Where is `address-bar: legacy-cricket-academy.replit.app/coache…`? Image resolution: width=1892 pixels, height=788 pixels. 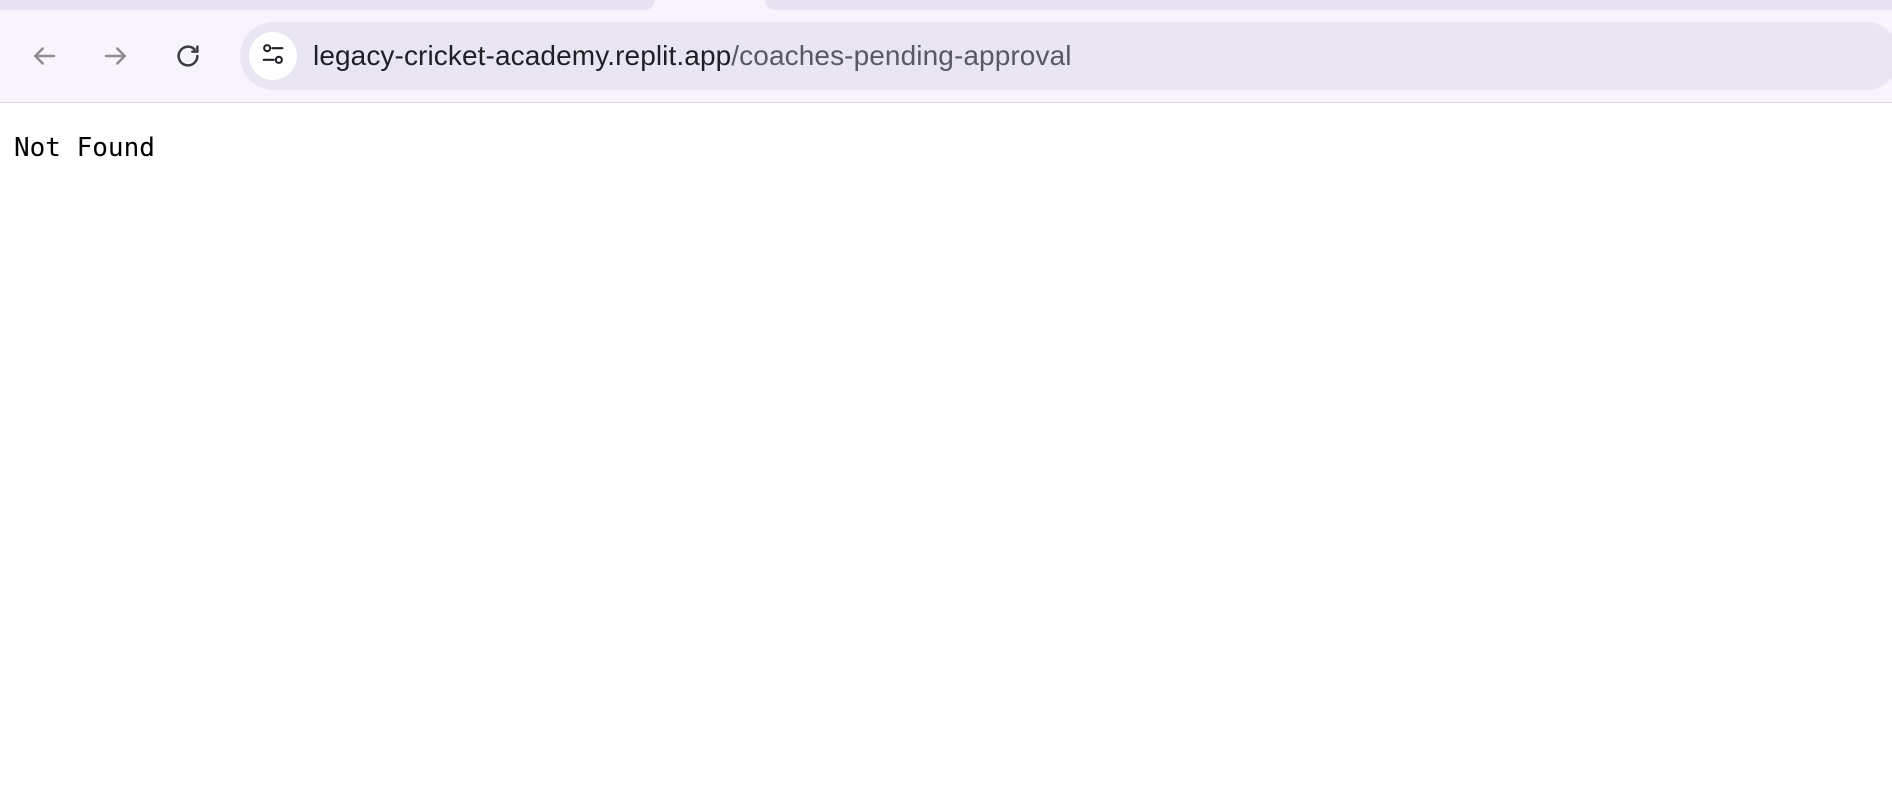 address-bar: legacy-cricket-academy.replit.app/coache… is located at coordinates (1066, 56).